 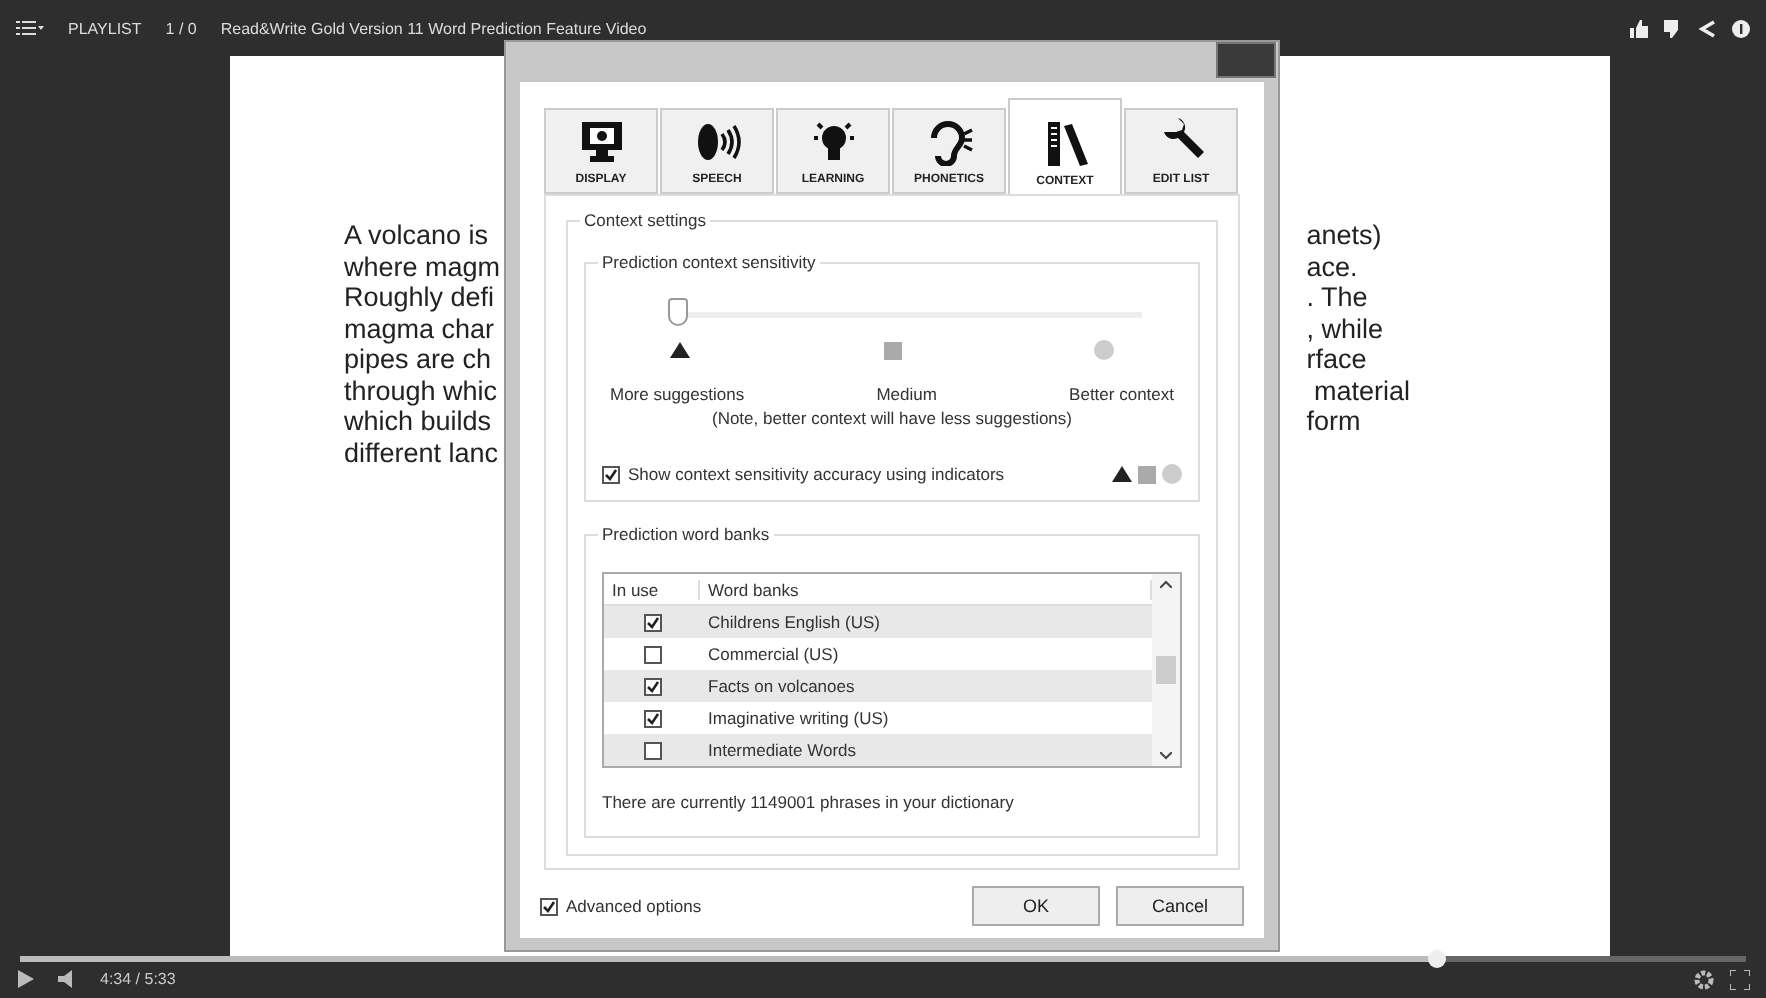 I want to click on video-text-line: material, so click(x=1360, y=390).